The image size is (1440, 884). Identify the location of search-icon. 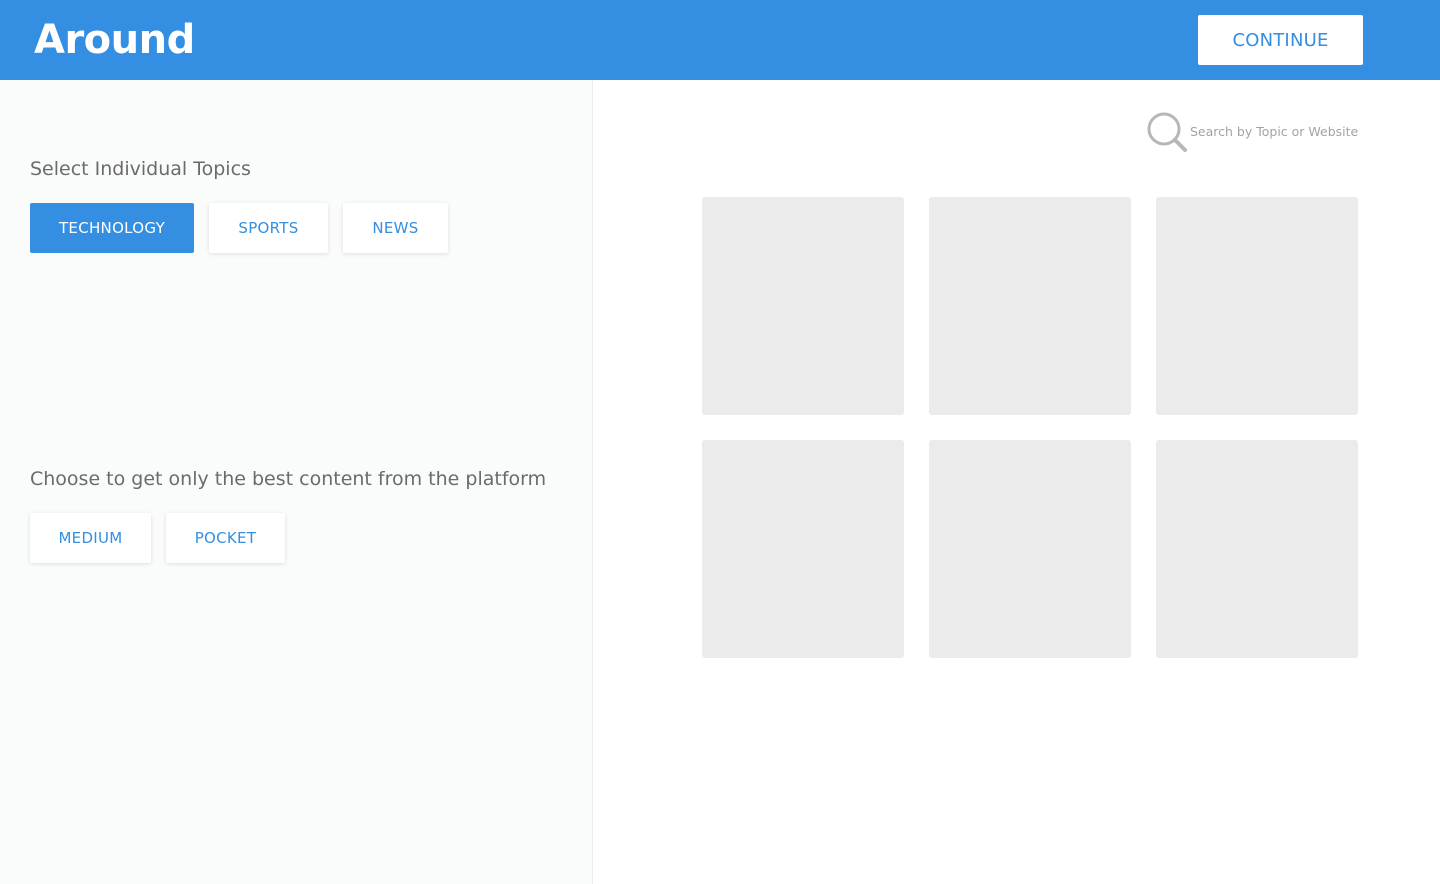
(1166, 131).